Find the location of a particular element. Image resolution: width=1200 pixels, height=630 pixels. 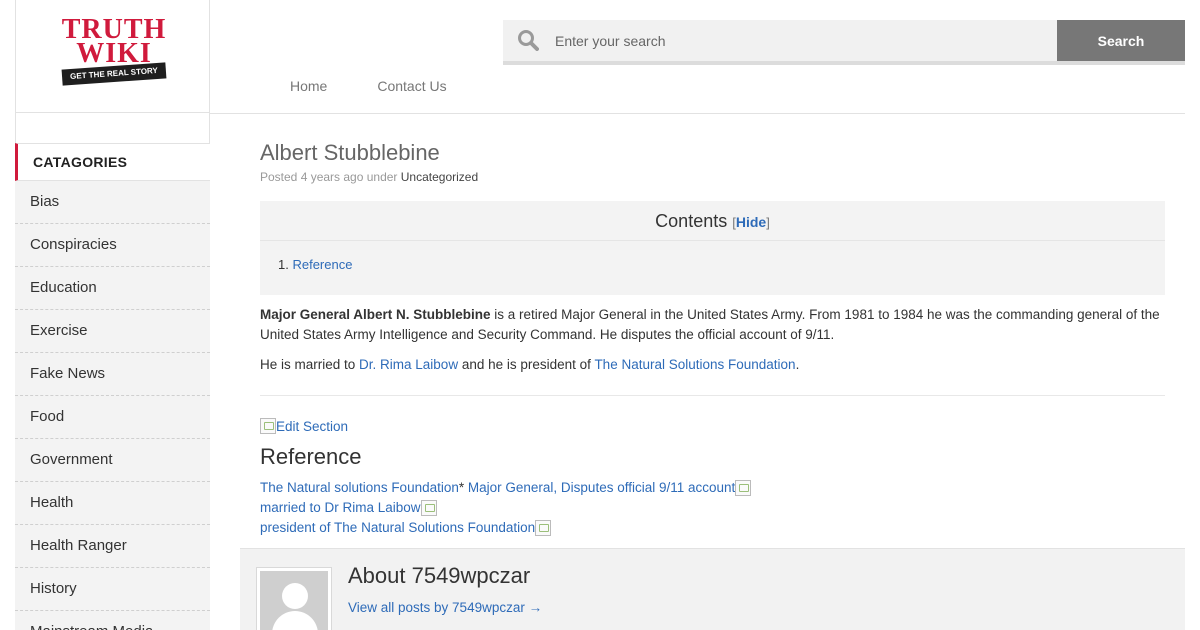

author-heading: About 7549wpczar is located at coordinates (439, 575).